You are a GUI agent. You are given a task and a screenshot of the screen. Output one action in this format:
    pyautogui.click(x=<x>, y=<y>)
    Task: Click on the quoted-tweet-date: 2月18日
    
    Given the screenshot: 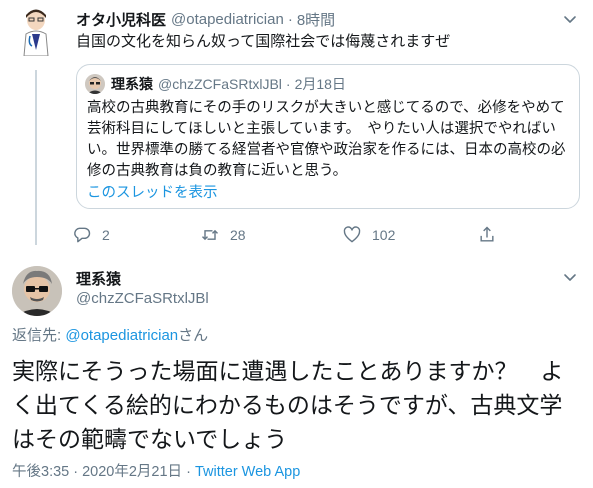 What is the action you would take?
    pyautogui.click(x=320, y=84)
    